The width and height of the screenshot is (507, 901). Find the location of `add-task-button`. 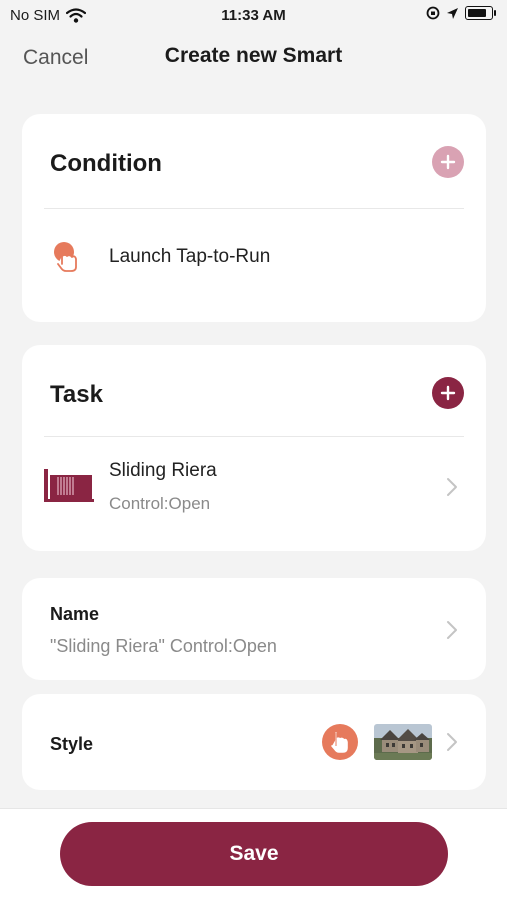

add-task-button is located at coordinates (448, 393).